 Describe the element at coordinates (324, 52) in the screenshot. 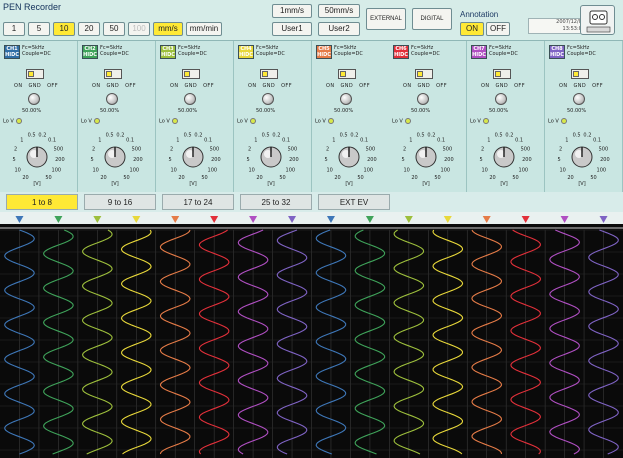

I see `channel-tag: CH5 HIDC` at that location.